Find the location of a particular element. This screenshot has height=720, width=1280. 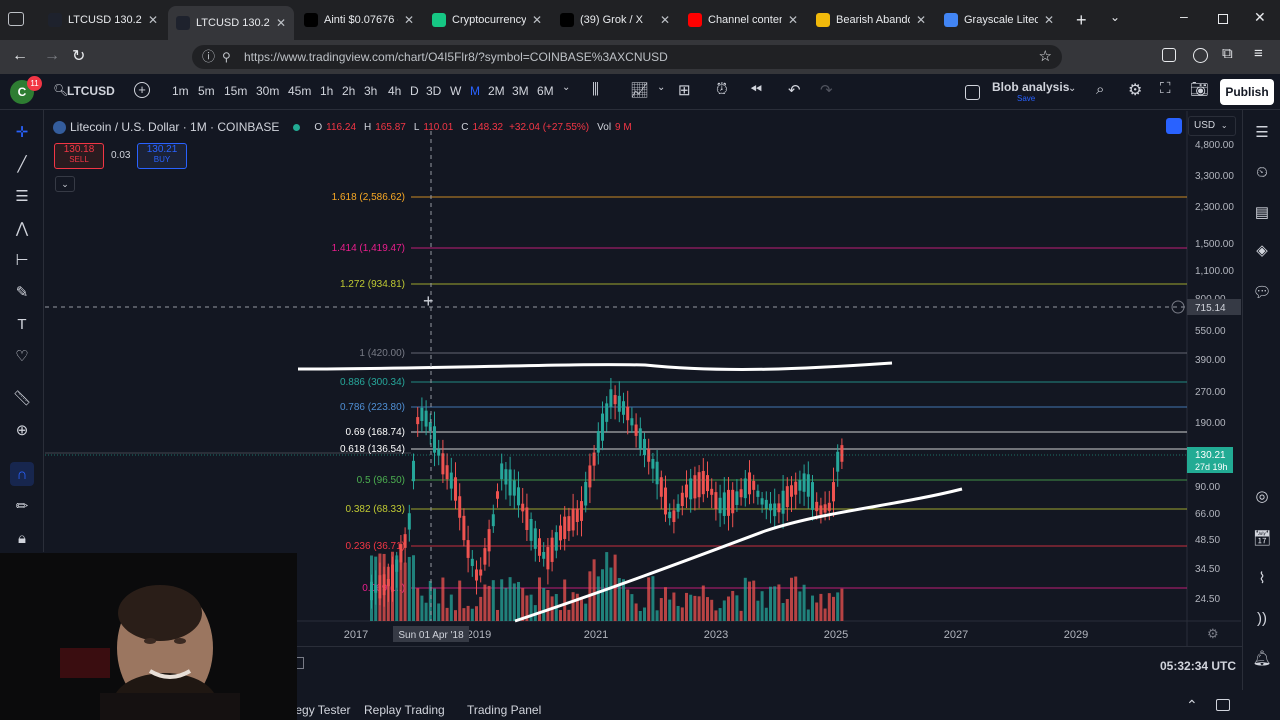

news-icon: ▤ is located at coordinates (1262, 212).